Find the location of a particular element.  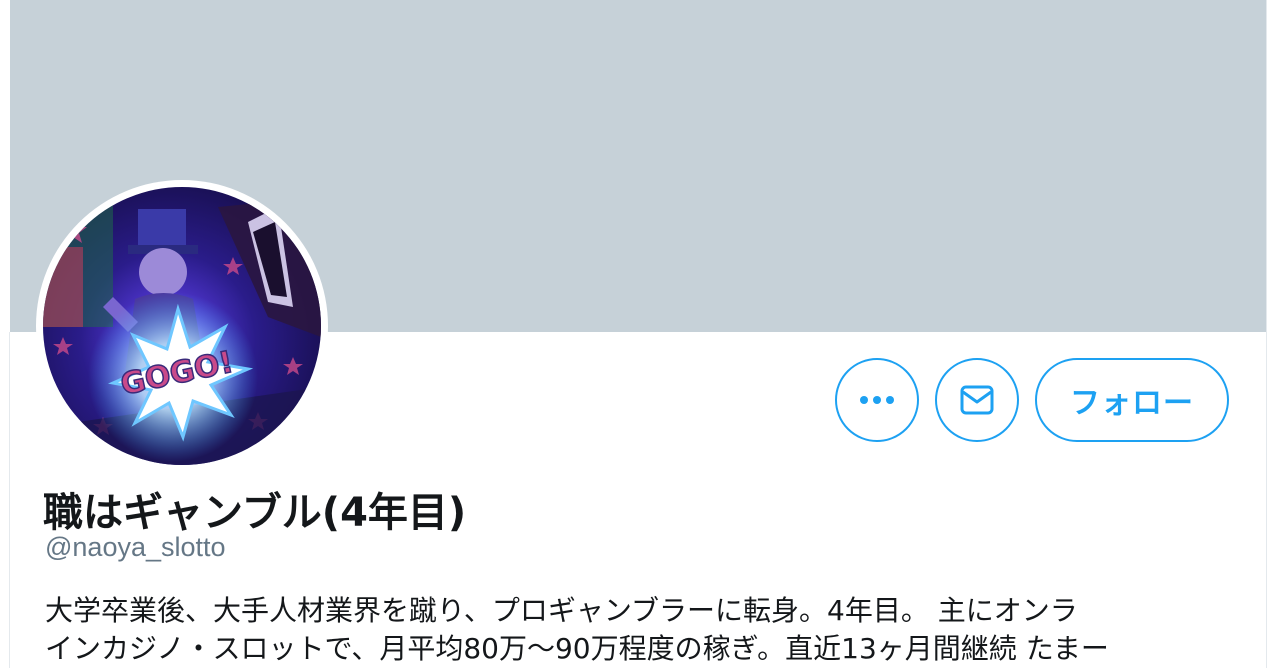

message-button is located at coordinates (977, 400).